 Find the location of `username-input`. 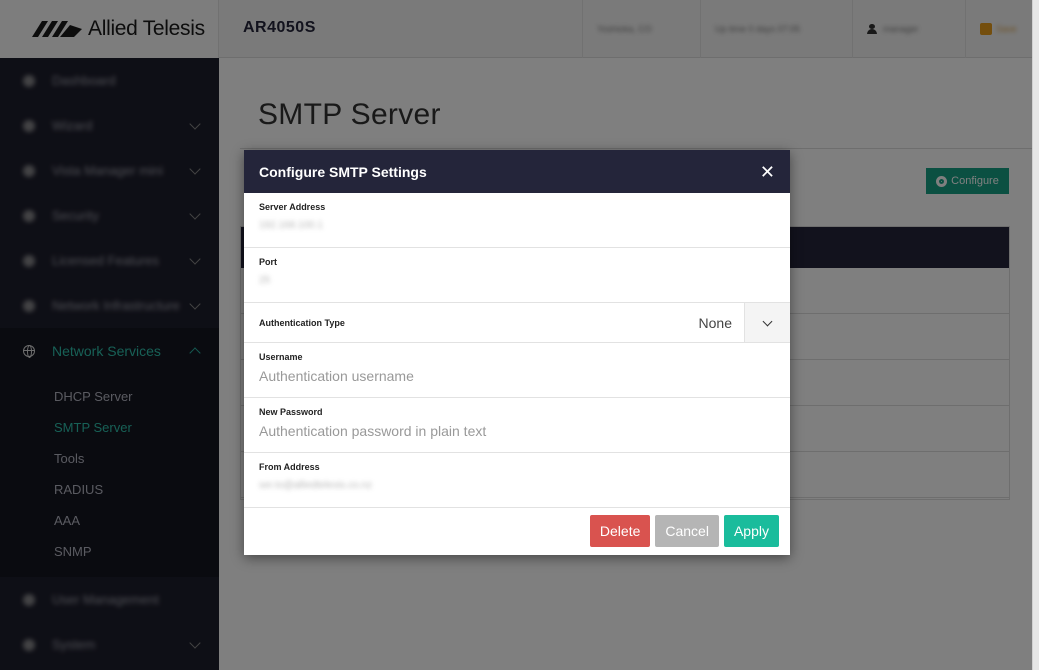

username-input is located at coordinates (517, 376).